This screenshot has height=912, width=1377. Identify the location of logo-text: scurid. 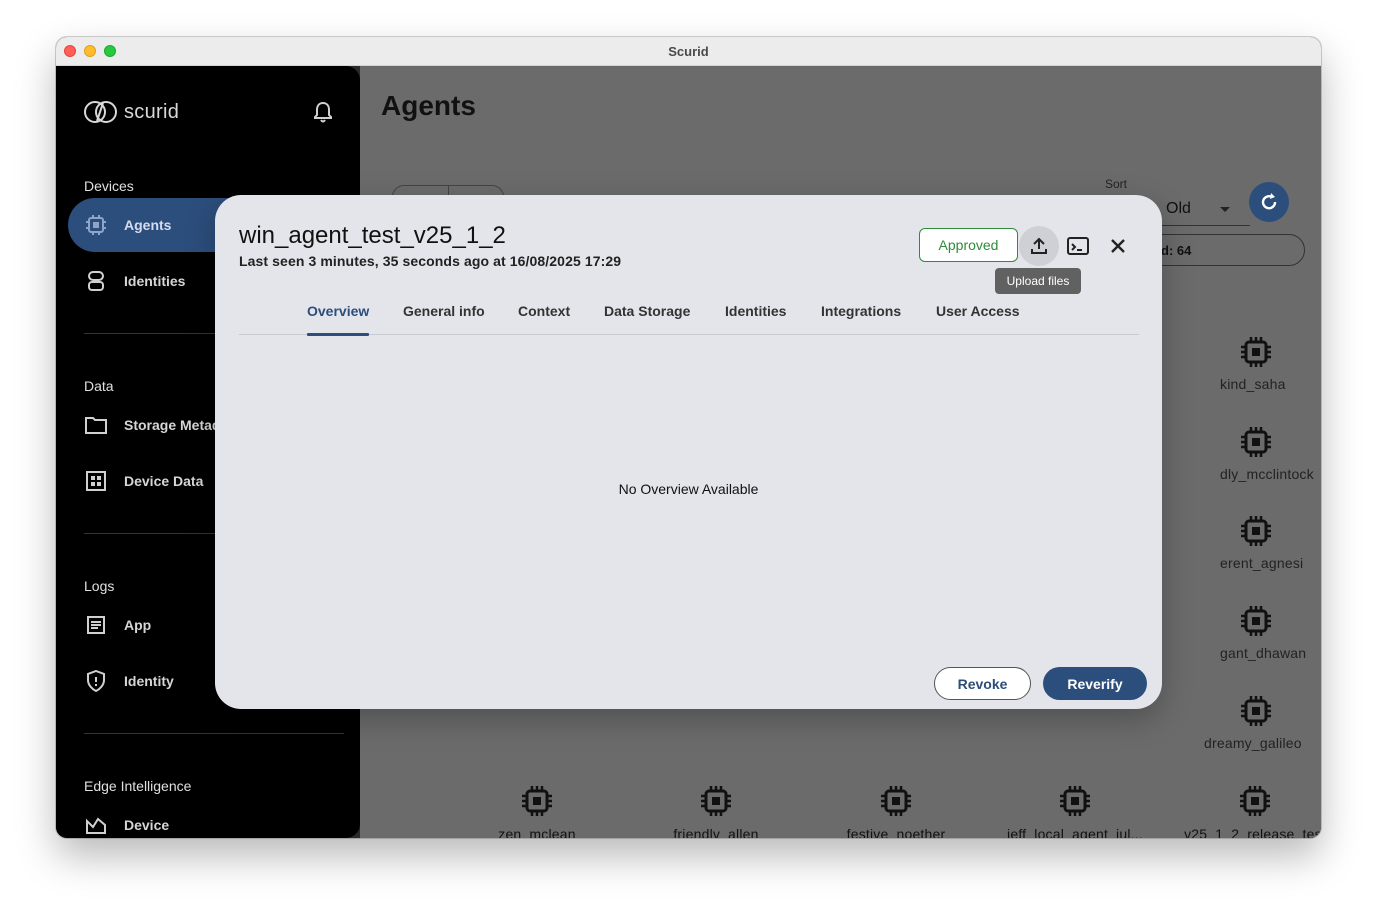
(152, 111).